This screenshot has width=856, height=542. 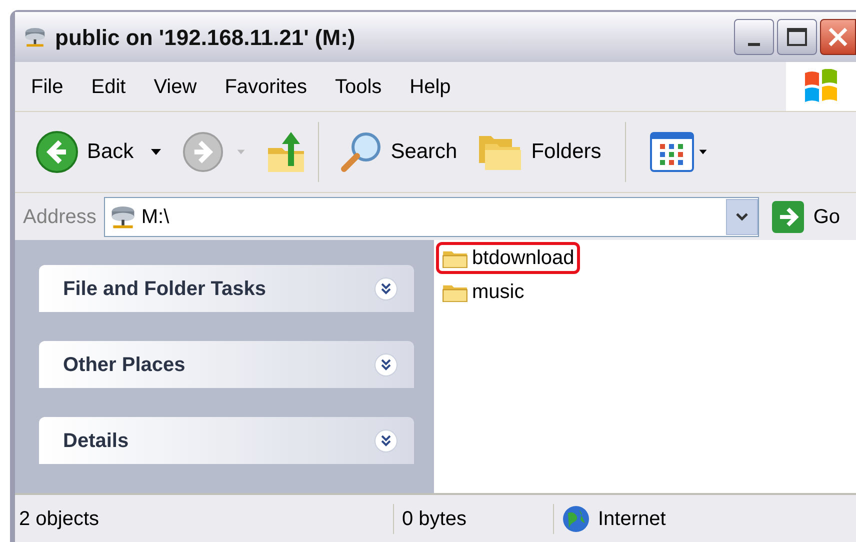 What do you see at coordinates (265, 87) in the screenshot?
I see `menu-item: Favorites` at bounding box center [265, 87].